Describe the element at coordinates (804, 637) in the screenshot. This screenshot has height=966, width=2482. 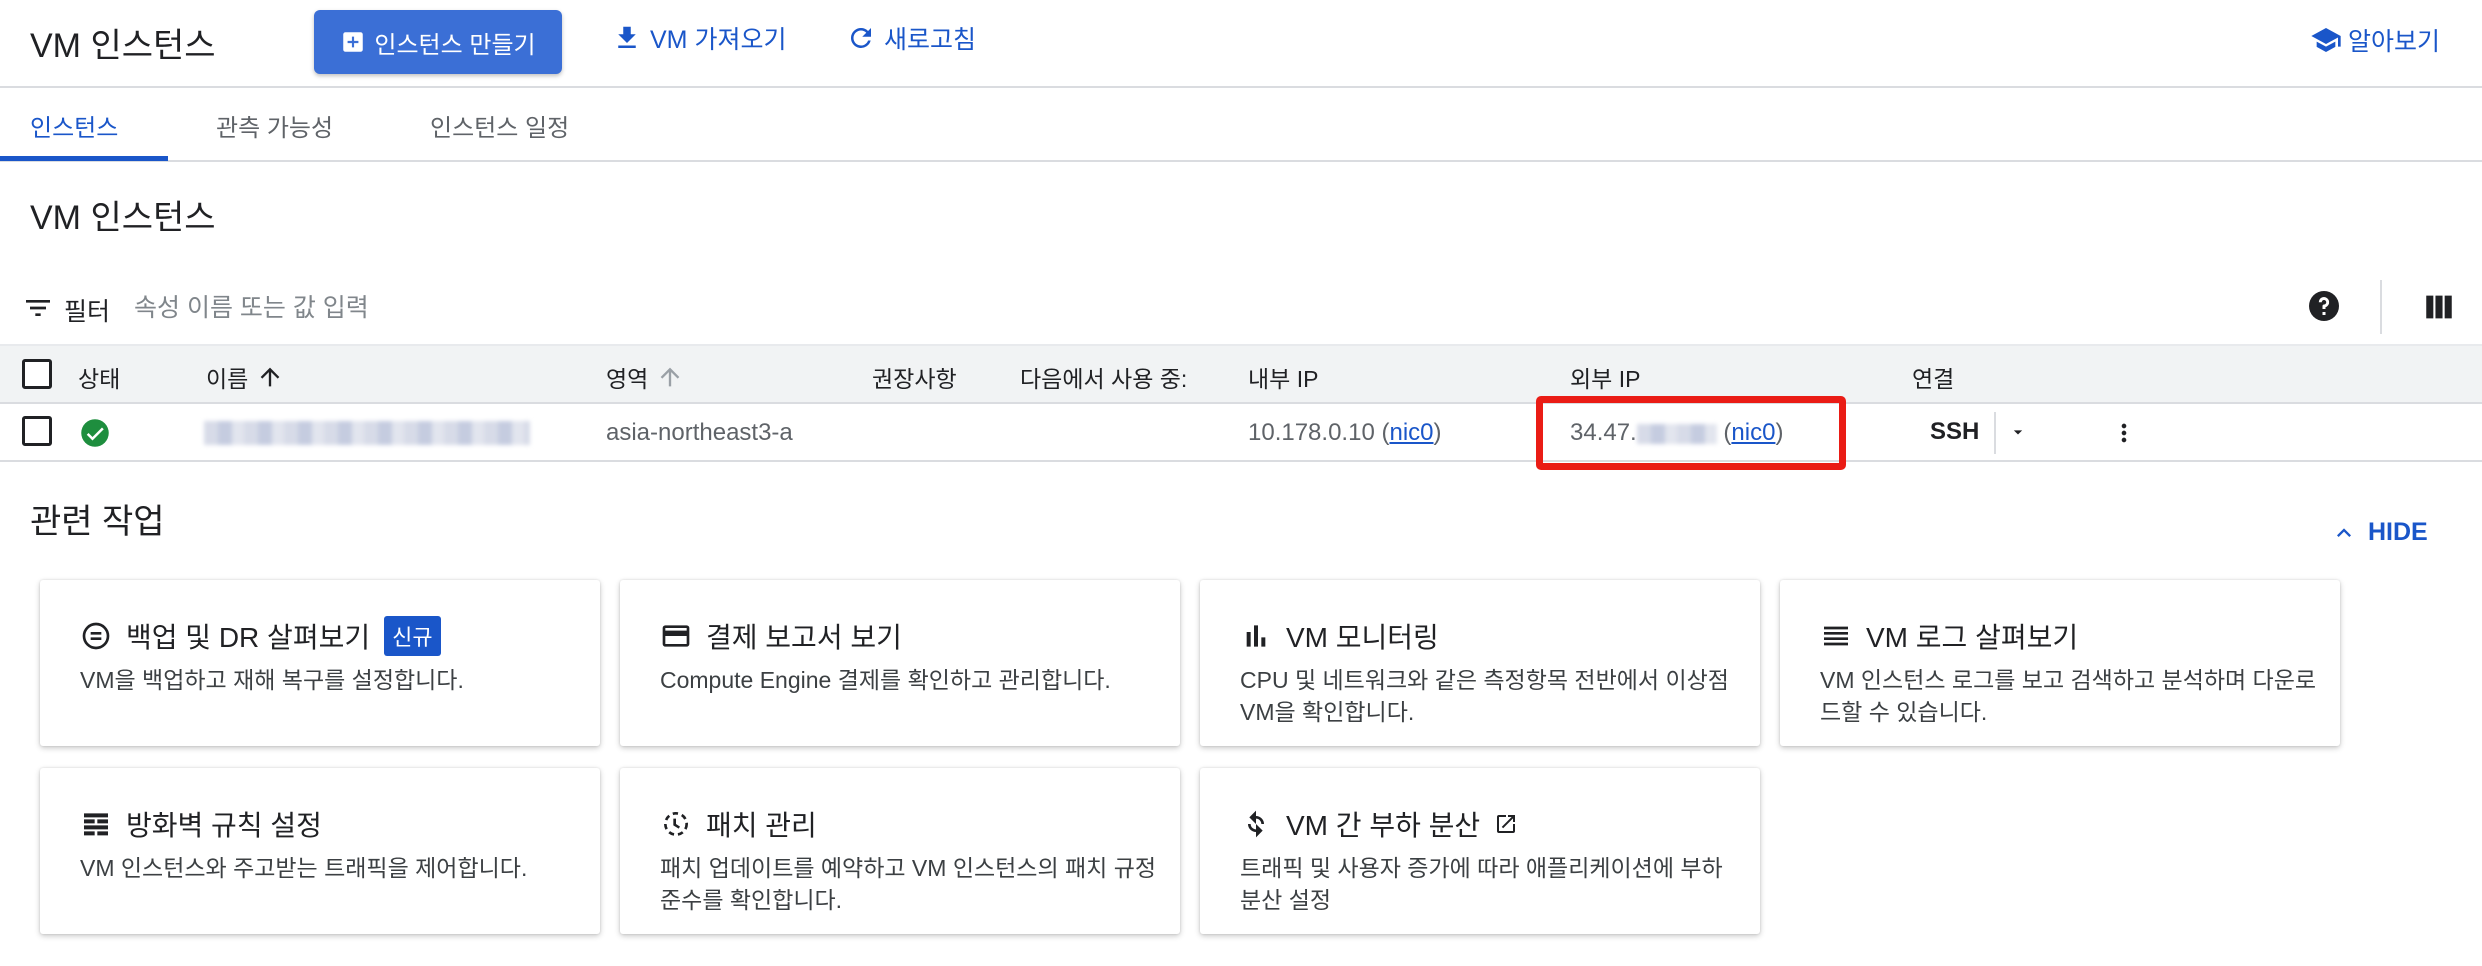
I see `card-title: 결제 보고서 보기` at that location.